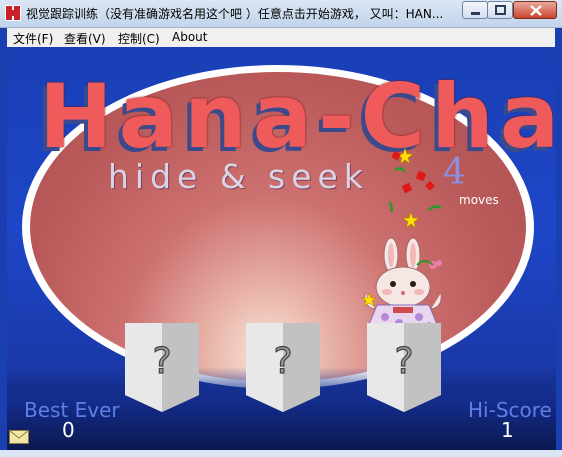  Describe the element at coordinates (139, 38) in the screenshot. I see `menu-control: 控制(C)` at that location.